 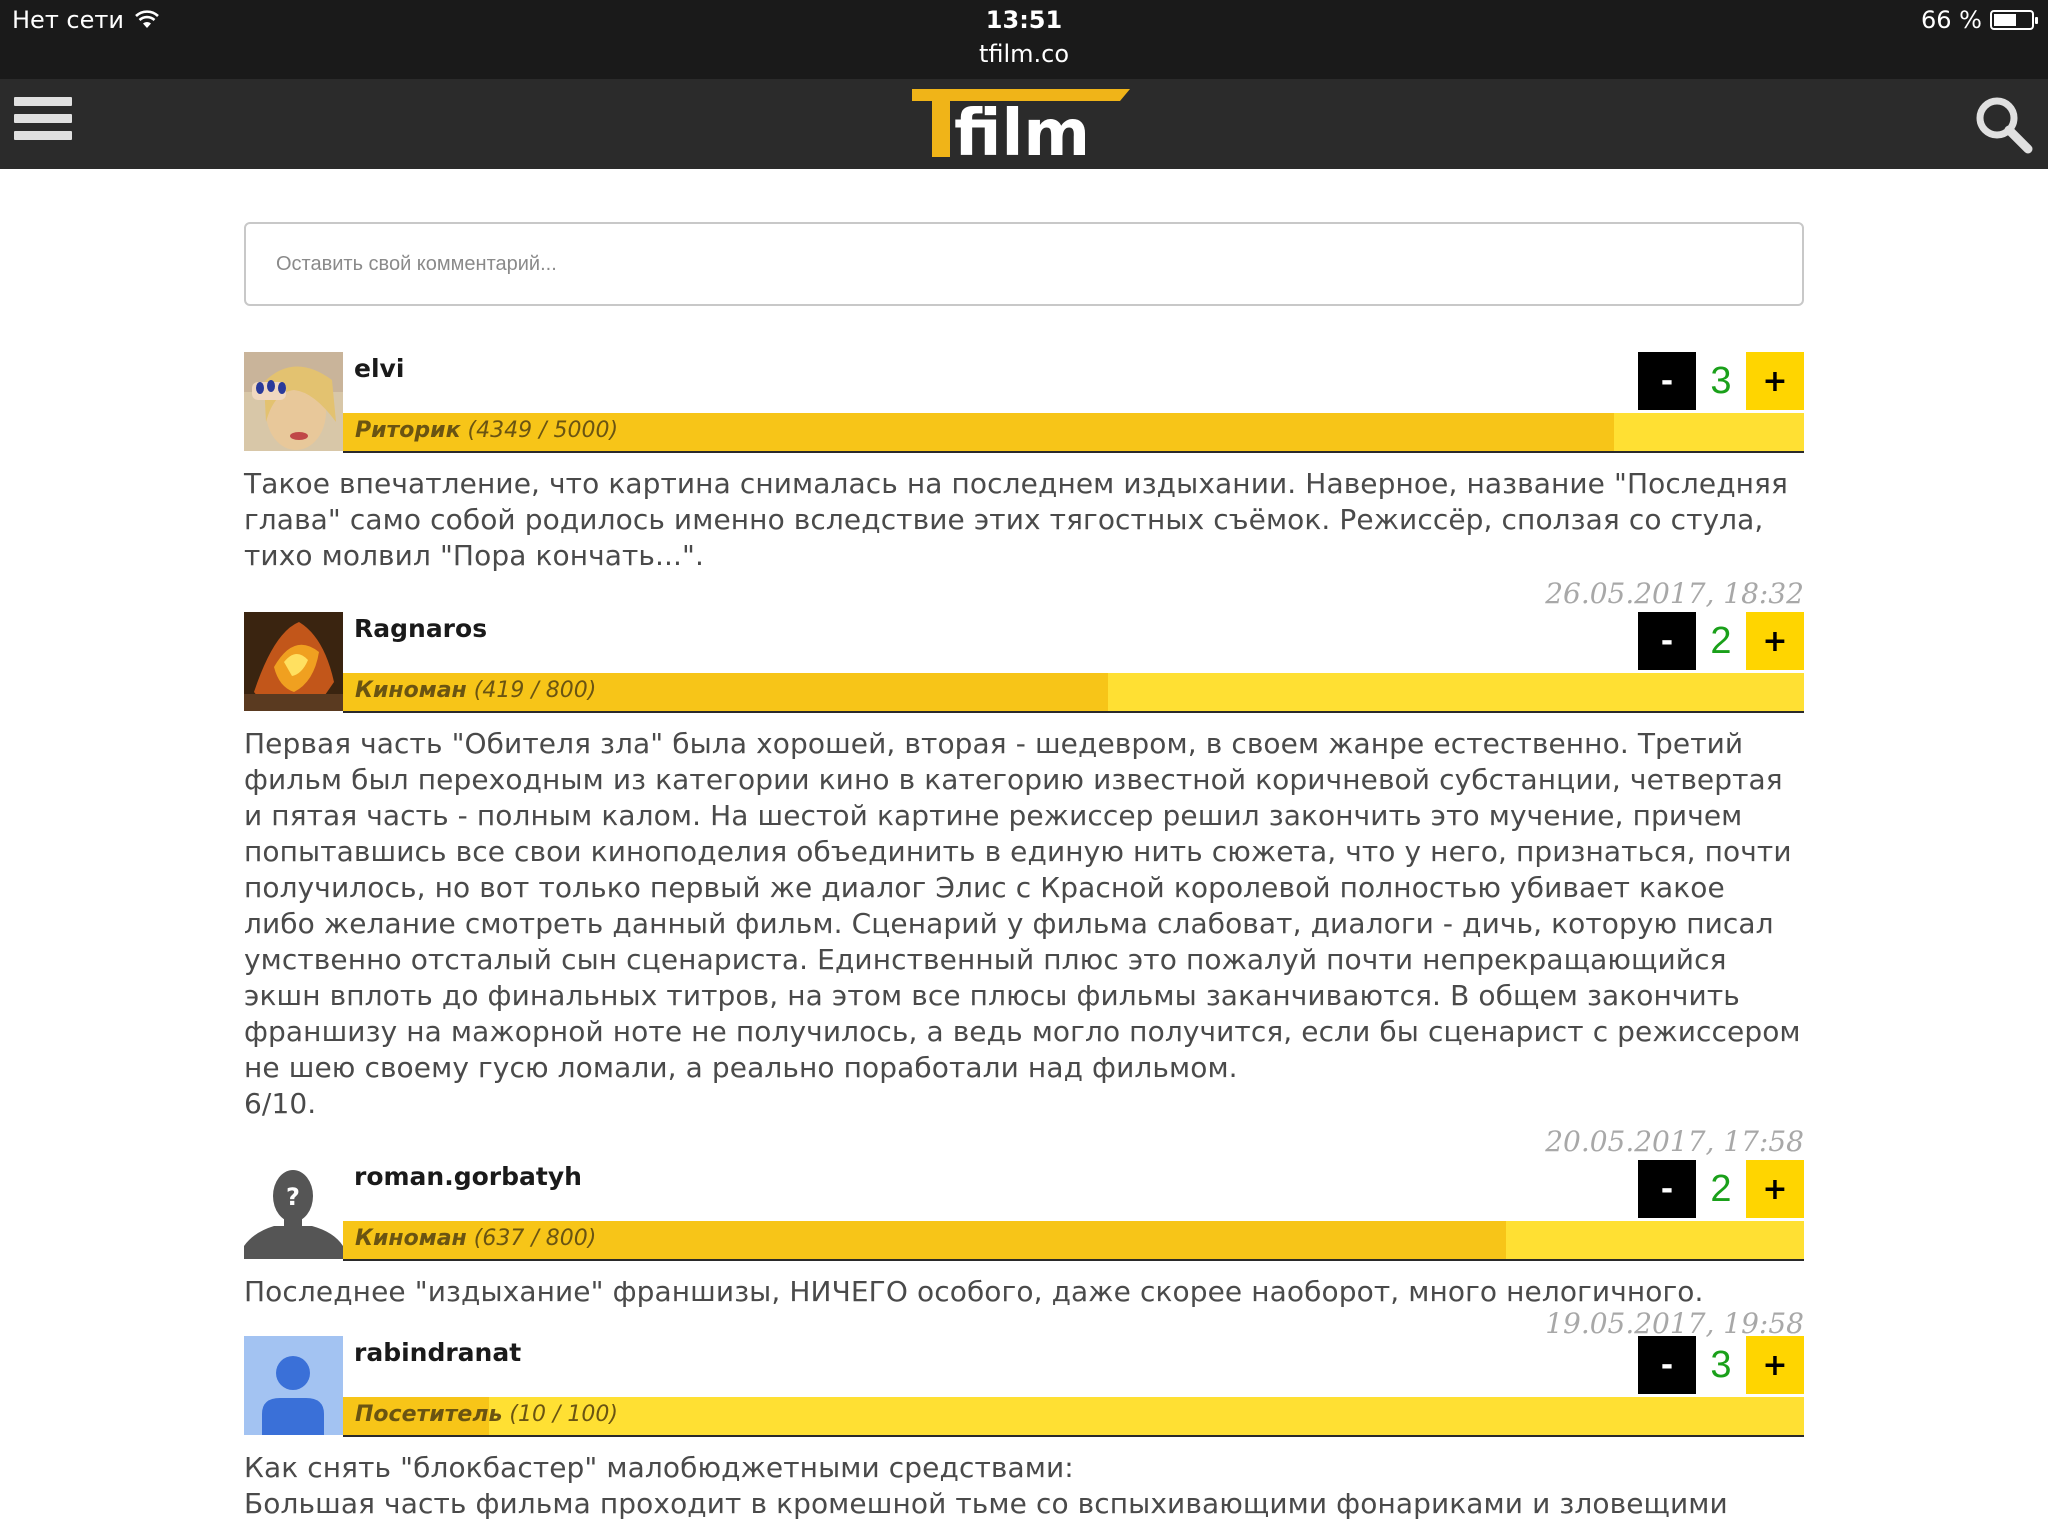 What do you see at coordinates (1073, 433) in the screenshot?
I see `rank-progress-bar: Риторик (4349 / 5000)` at bounding box center [1073, 433].